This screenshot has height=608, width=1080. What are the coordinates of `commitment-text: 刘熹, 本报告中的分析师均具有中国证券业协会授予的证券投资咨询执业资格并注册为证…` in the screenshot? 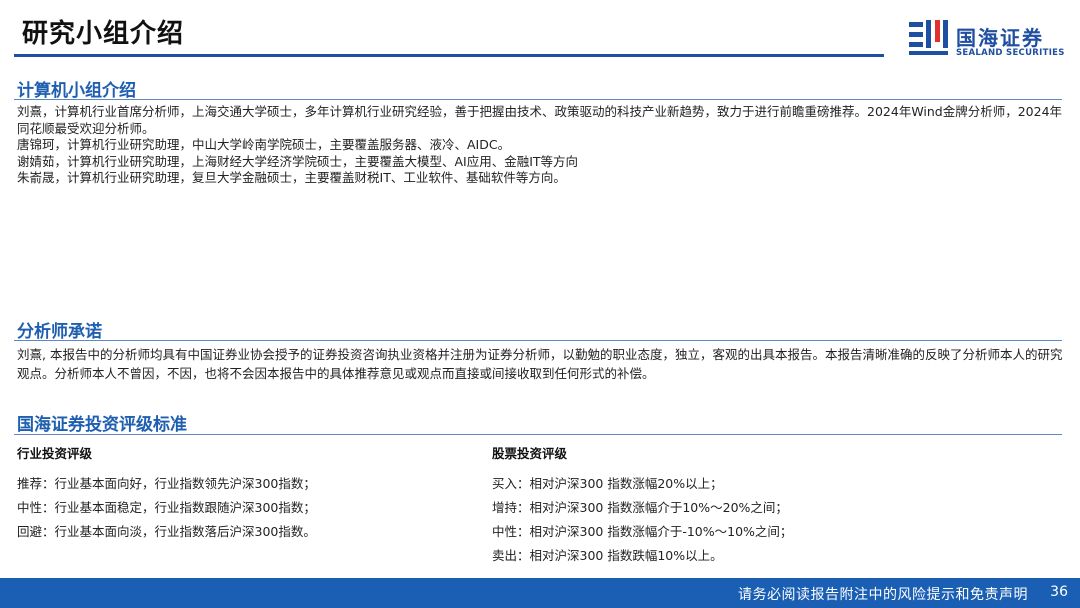 It's located at (540, 364).